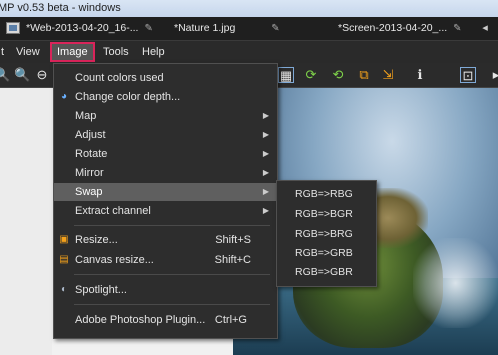 This screenshot has height=355, width=498. What do you see at coordinates (232, 260) in the screenshot?
I see `menu-item-shortcut: Shift+C` at bounding box center [232, 260].